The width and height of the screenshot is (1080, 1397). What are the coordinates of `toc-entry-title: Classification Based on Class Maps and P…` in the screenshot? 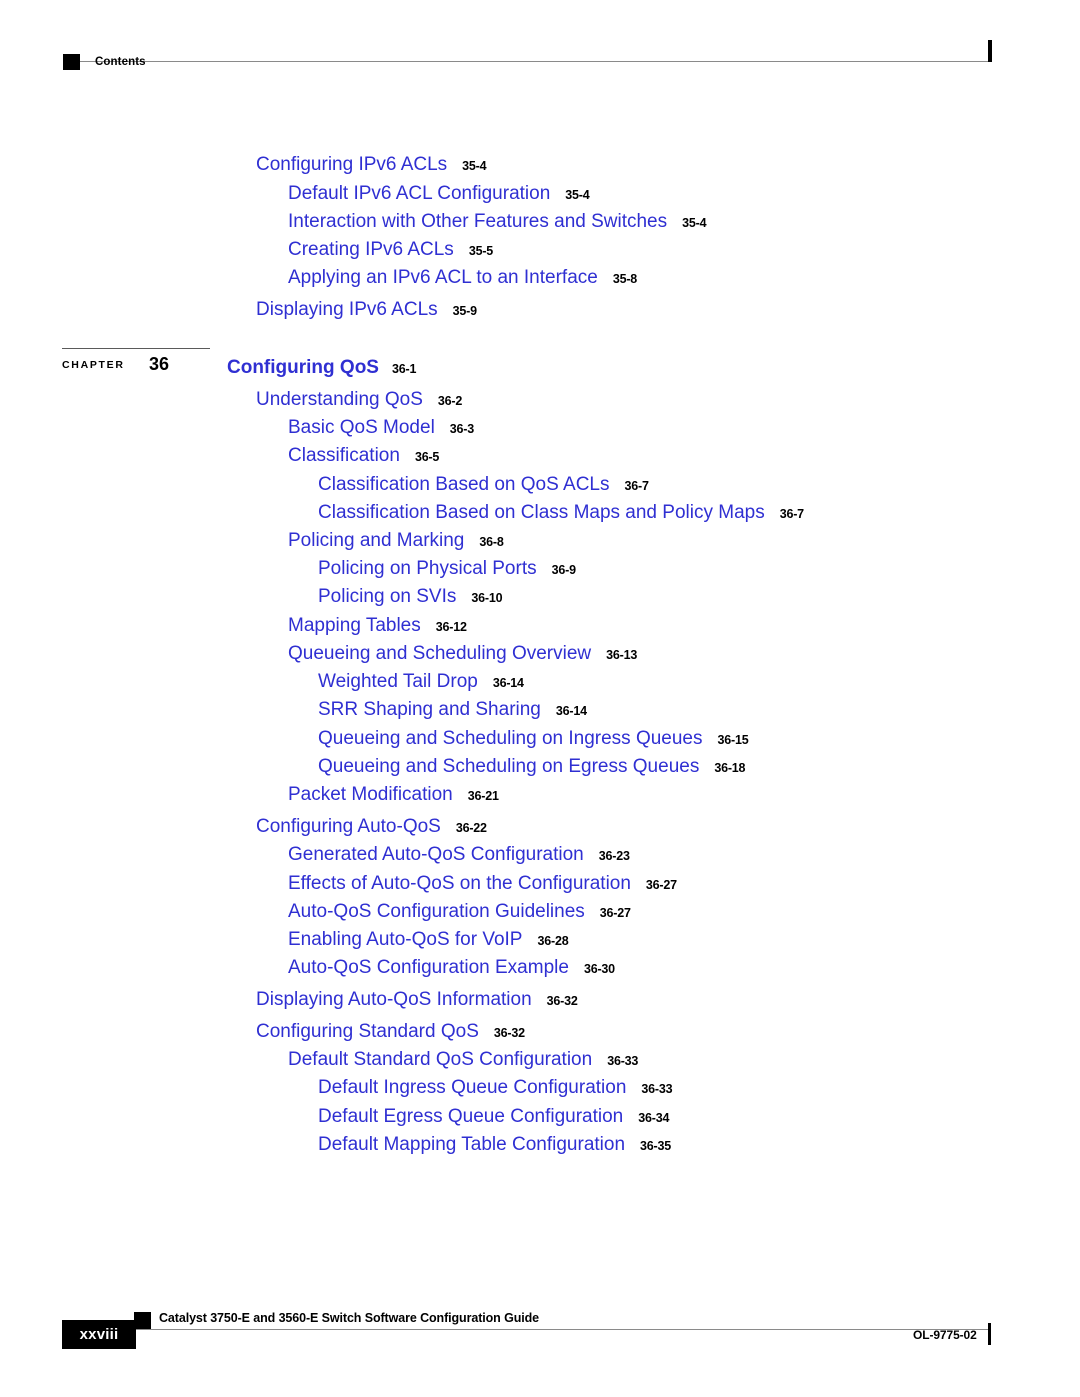 It's located at (541, 512).